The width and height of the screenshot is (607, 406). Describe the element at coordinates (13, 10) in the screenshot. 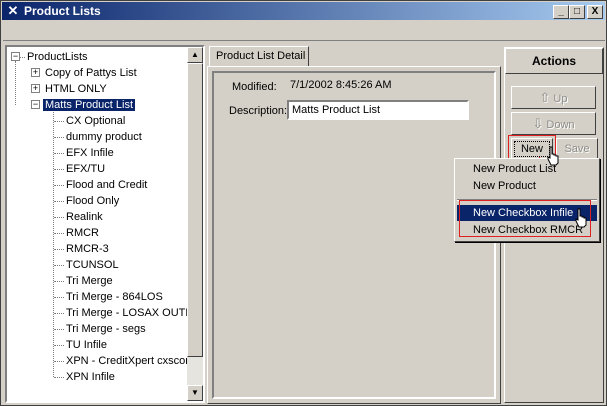

I see `app-icon: ✕` at that location.